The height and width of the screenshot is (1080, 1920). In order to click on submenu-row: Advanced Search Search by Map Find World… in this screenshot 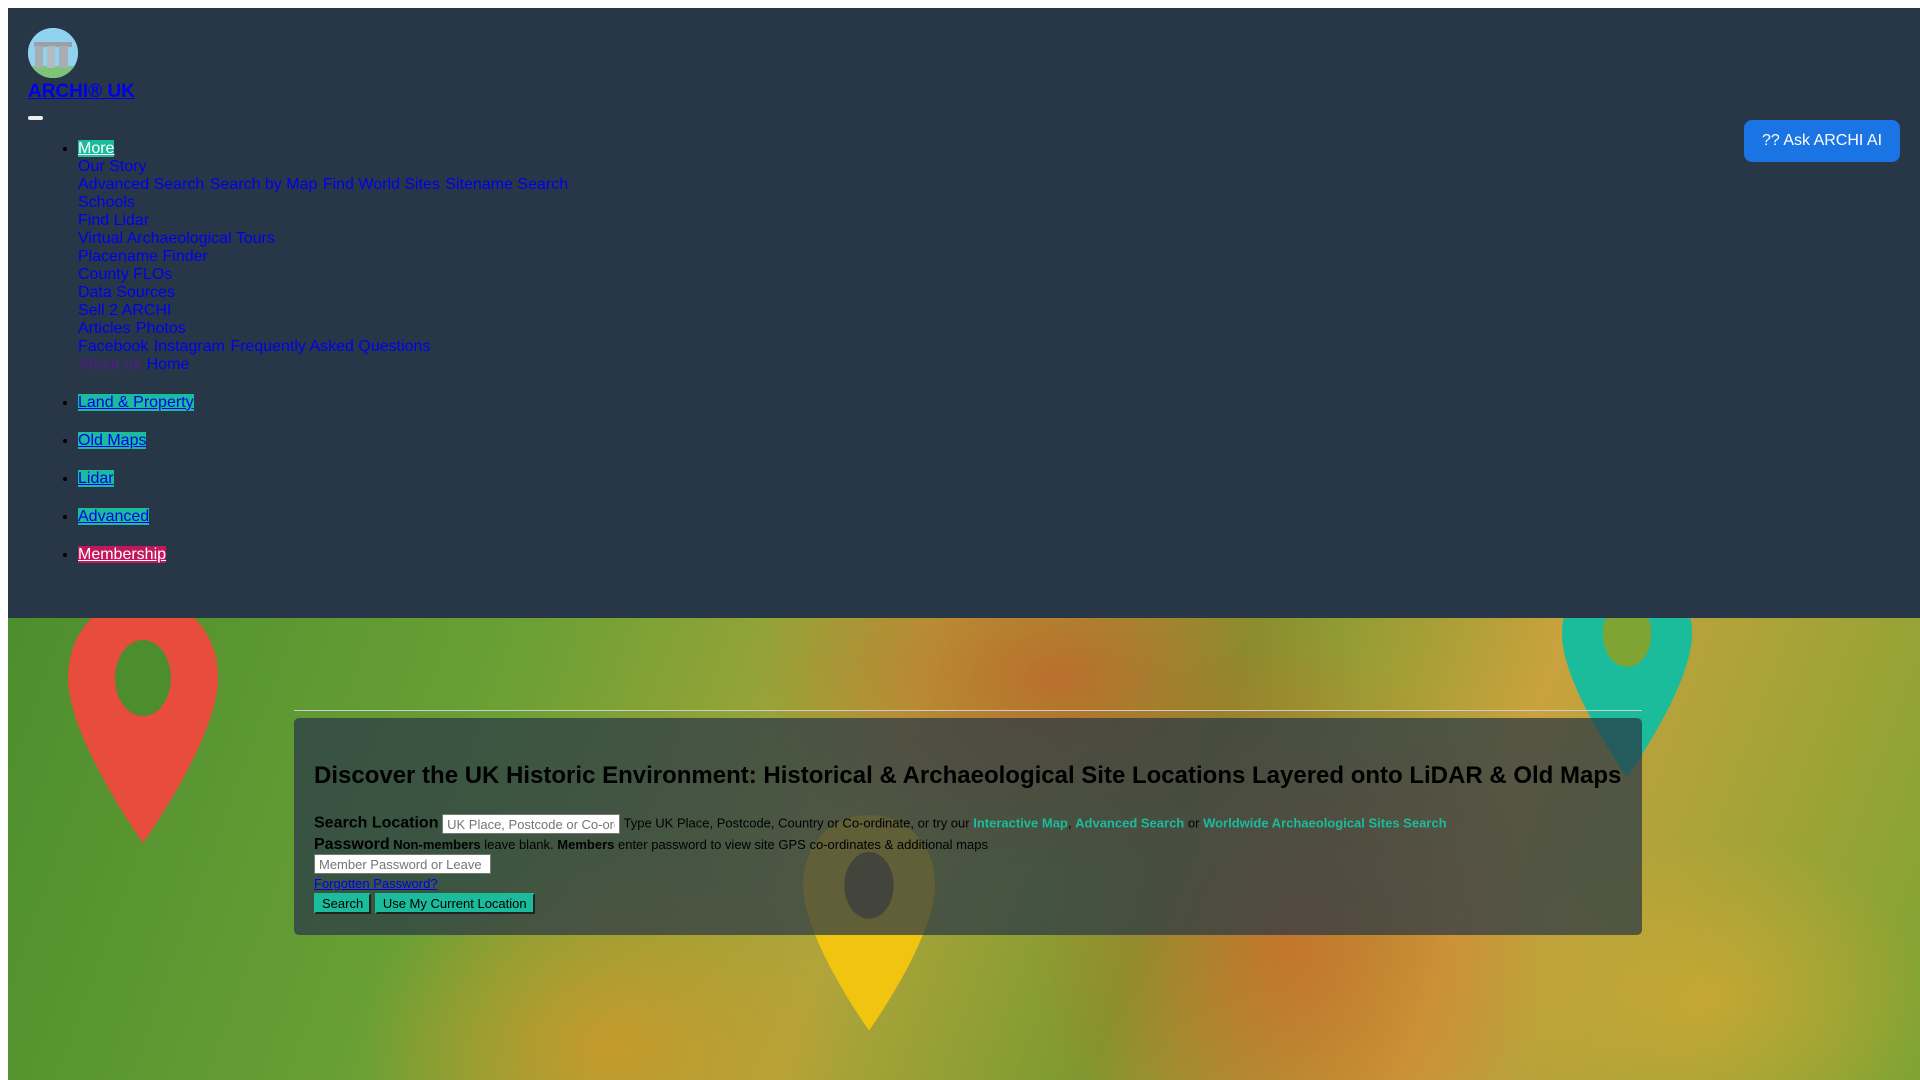, I will do `click(323, 185)`.